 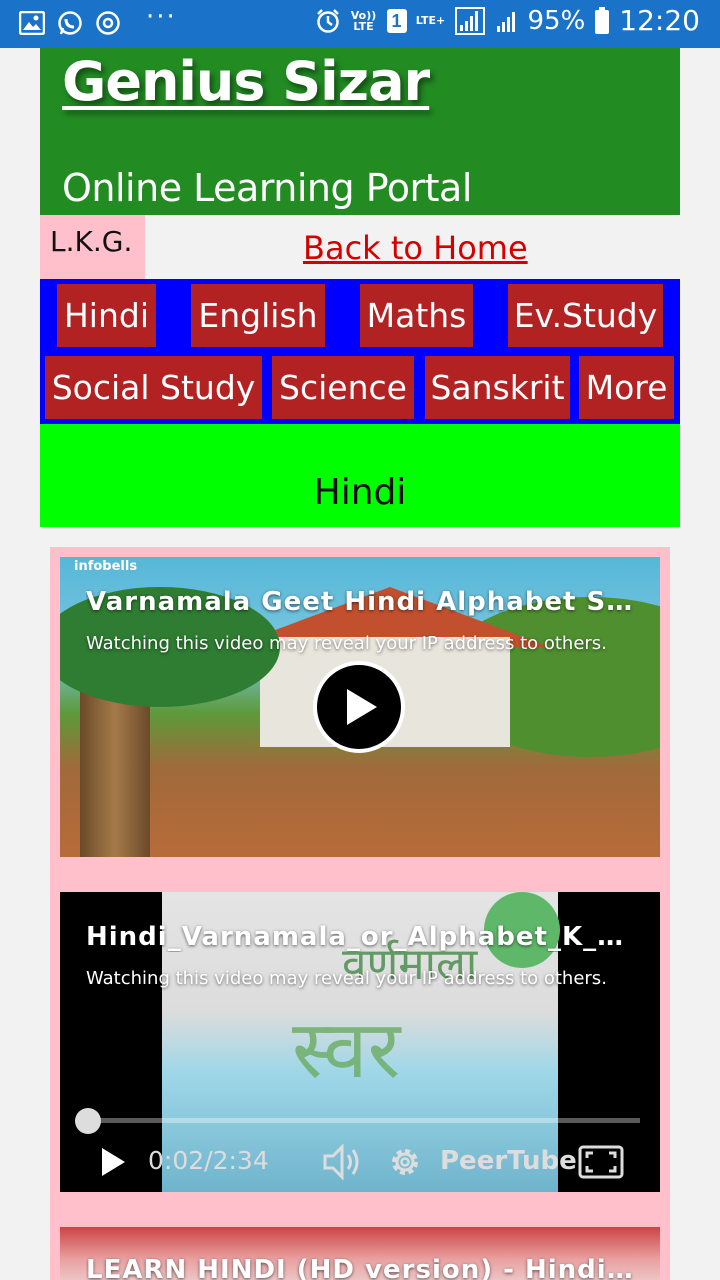 I want to click on whatsapp-icon, so click(x=70, y=23).